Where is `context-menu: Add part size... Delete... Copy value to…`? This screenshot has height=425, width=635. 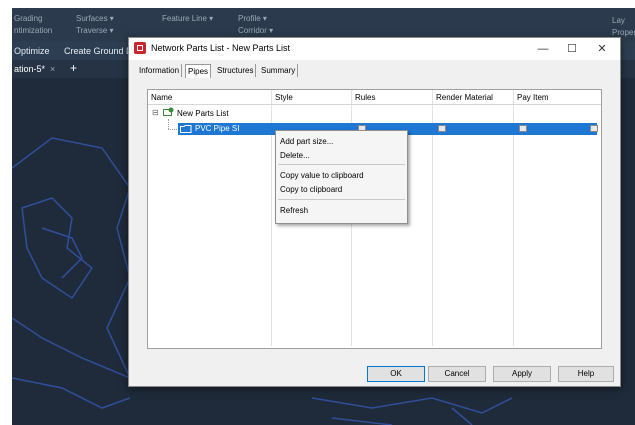
context-menu: Add part size... Delete... Copy value to… is located at coordinates (341, 177).